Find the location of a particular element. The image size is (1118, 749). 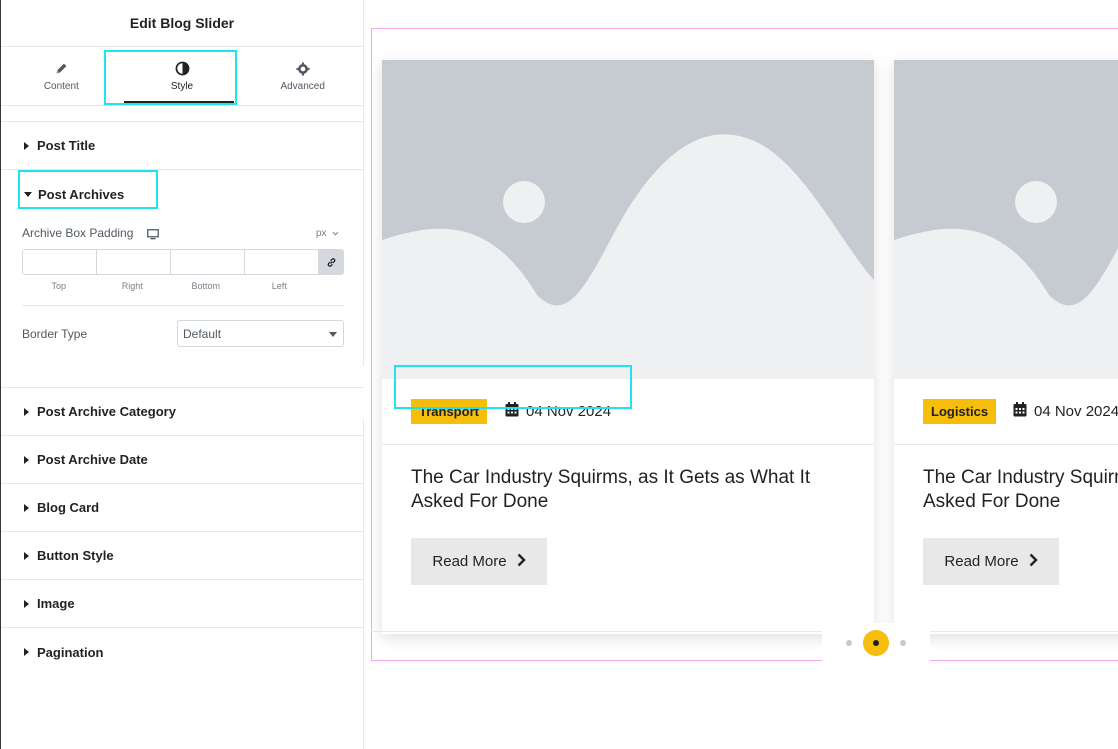

section-button-style: Button Style is located at coordinates (182, 556).